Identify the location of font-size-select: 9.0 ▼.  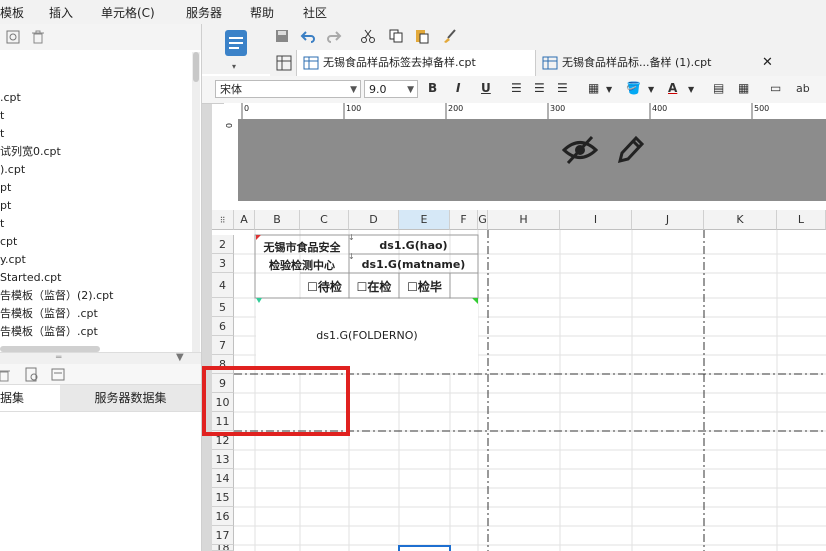
(391, 89).